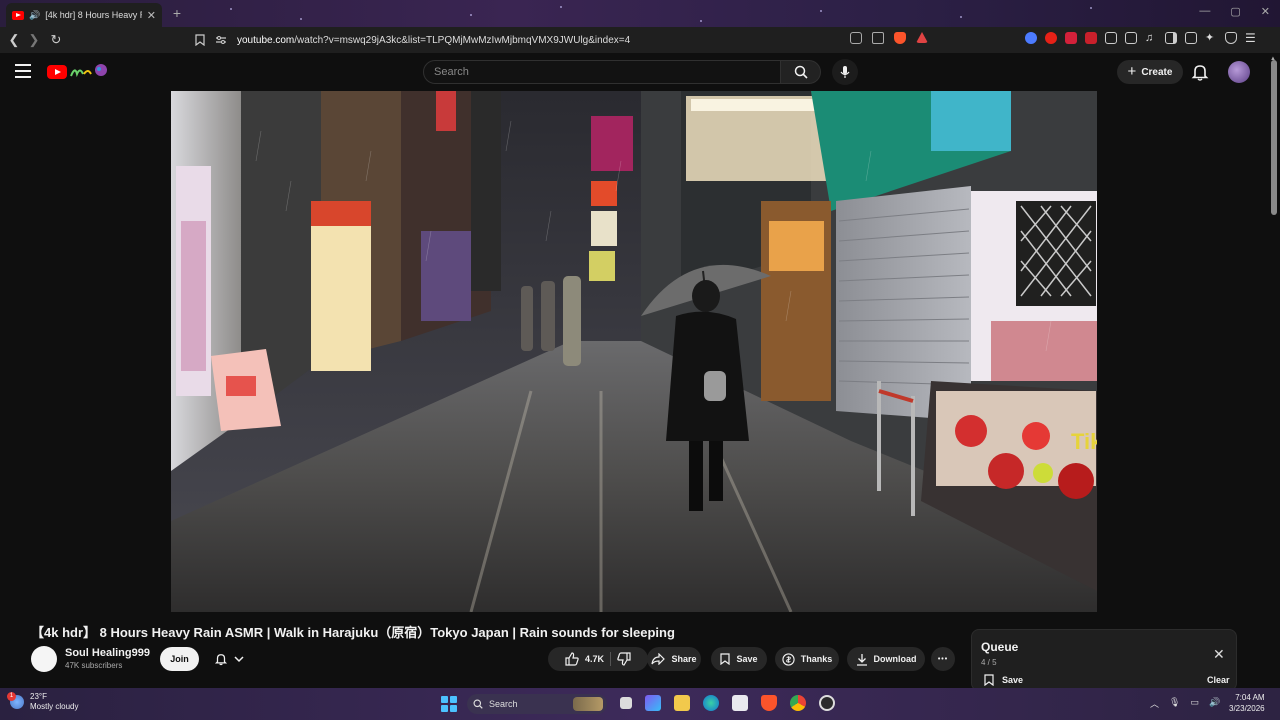 This screenshot has width=1280, height=720. What do you see at coordinates (1051, 38) in the screenshot?
I see `extension-2-icon` at bounding box center [1051, 38].